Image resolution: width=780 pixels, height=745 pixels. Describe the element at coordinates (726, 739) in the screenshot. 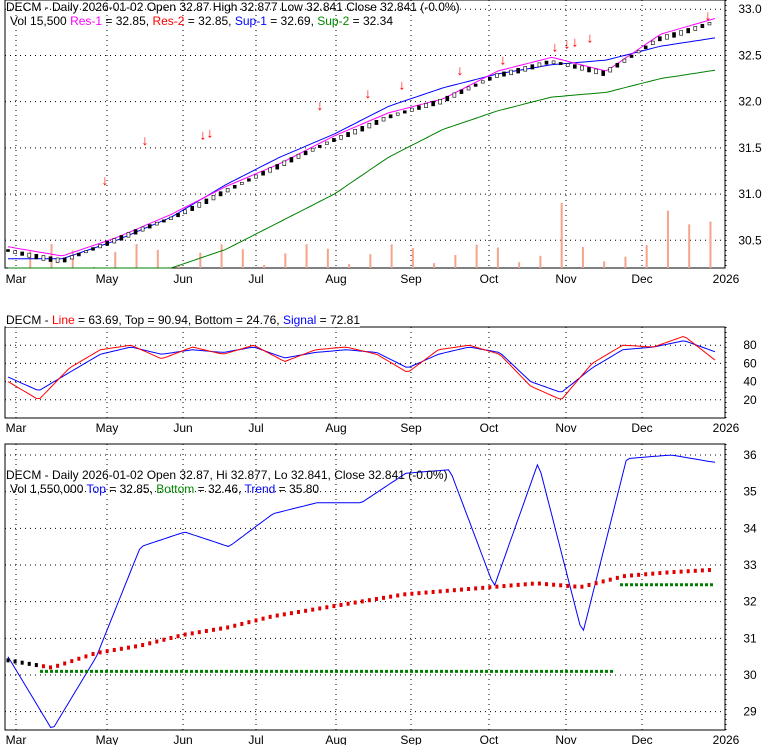

I see `x-tick-label: 2026` at that location.